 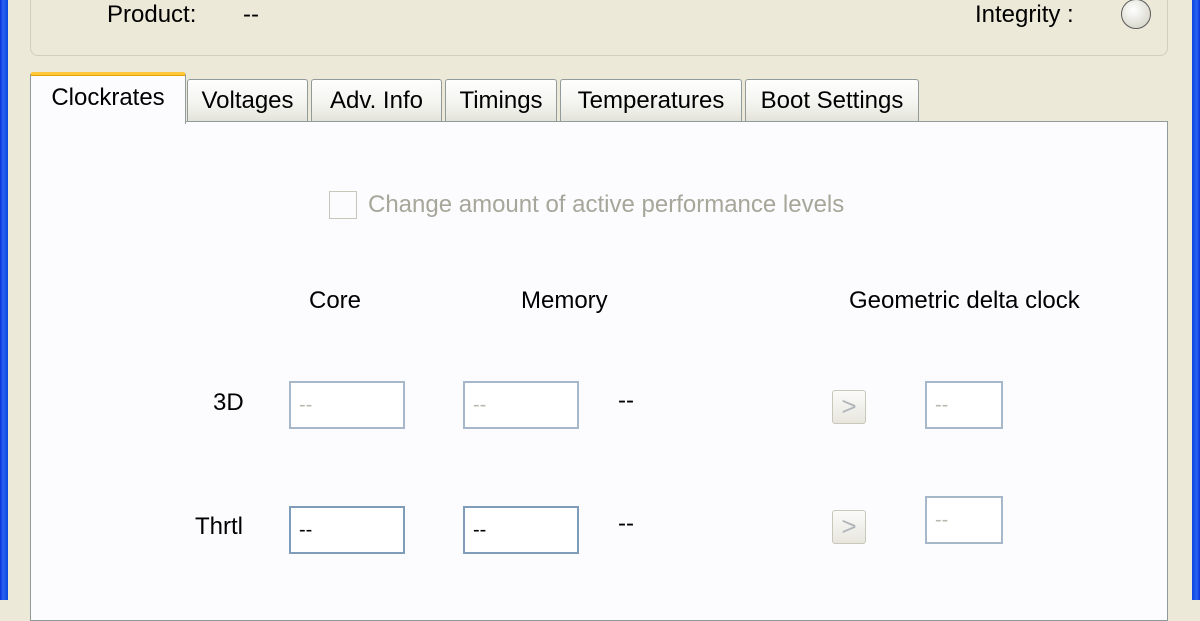 What do you see at coordinates (152, 14) in the screenshot?
I see `product-label: Product:` at bounding box center [152, 14].